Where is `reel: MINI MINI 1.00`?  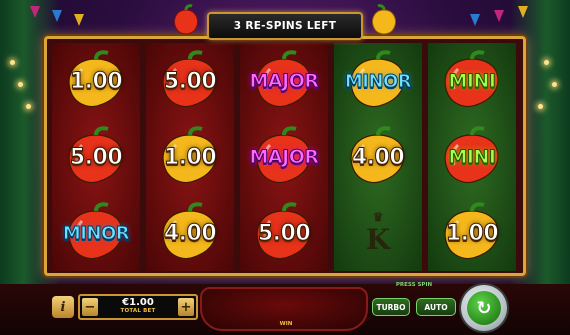
reel: MINI MINI 1.00 is located at coordinates (472, 157).